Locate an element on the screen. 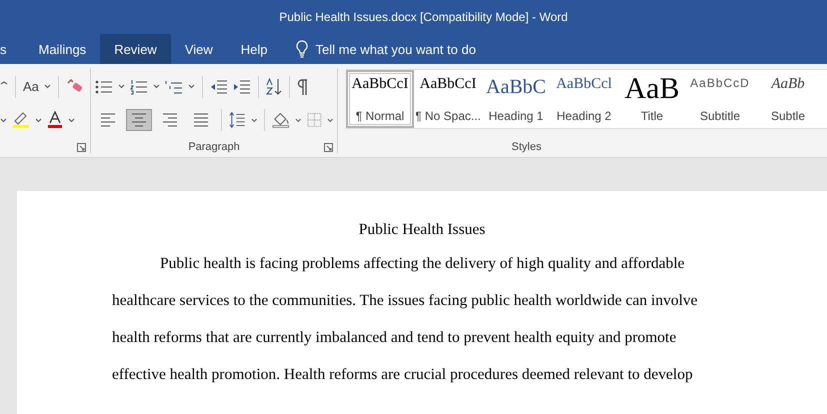 The width and height of the screenshot is (827, 414). tell-me-search: Tell me what you want to do is located at coordinates (396, 49).